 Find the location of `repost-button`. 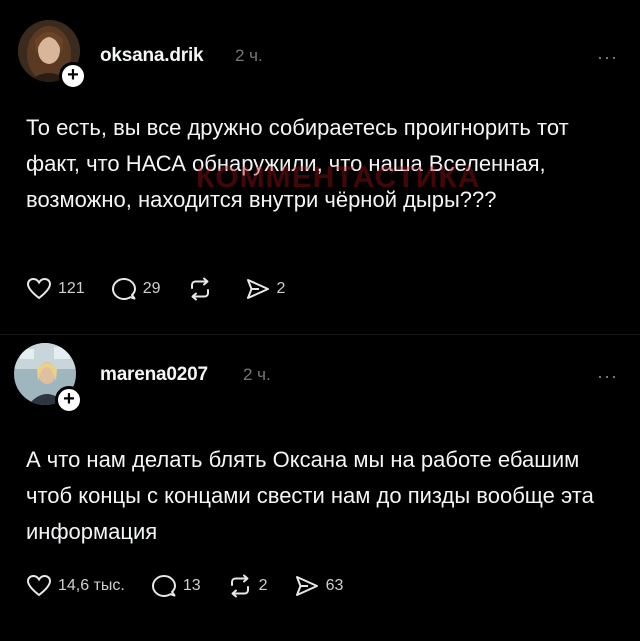

repost-button is located at coordinates (203, 289).